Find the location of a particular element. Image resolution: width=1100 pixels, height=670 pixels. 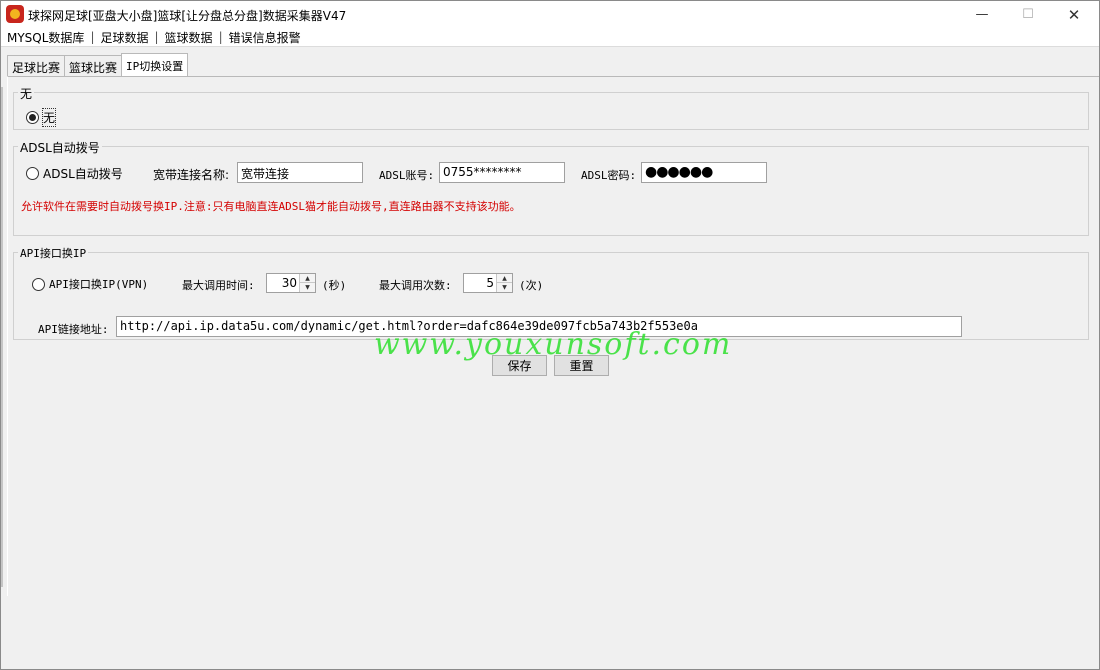

max-count-stepper: 5 ▲ ▼ is located at coordinates (488, 283).